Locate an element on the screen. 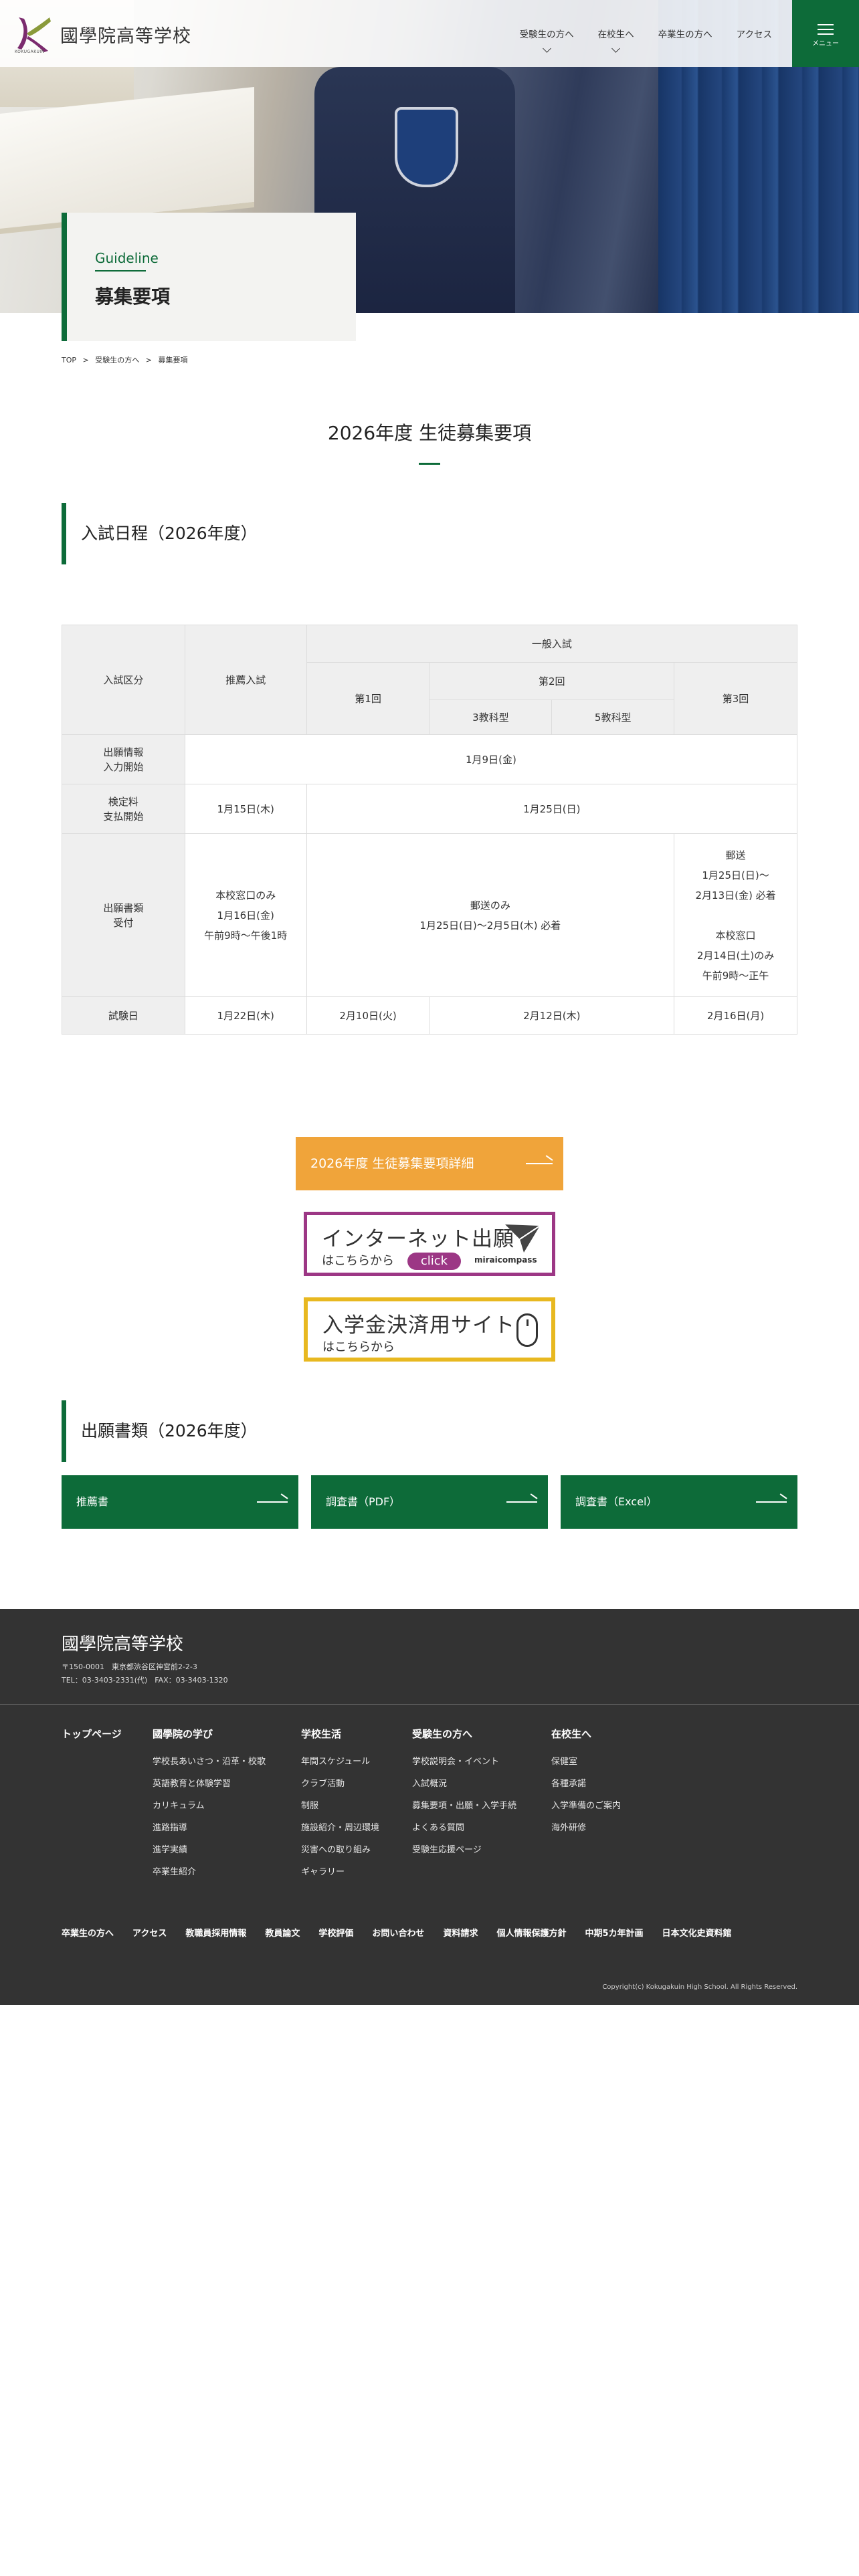  banner-subtitle: はこちらから is located at coordinates (358, 1347).